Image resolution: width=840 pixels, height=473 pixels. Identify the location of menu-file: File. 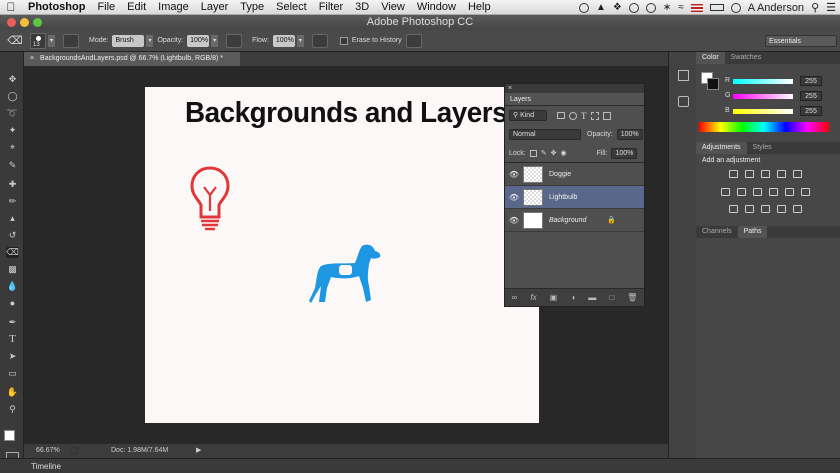
(106, 7).